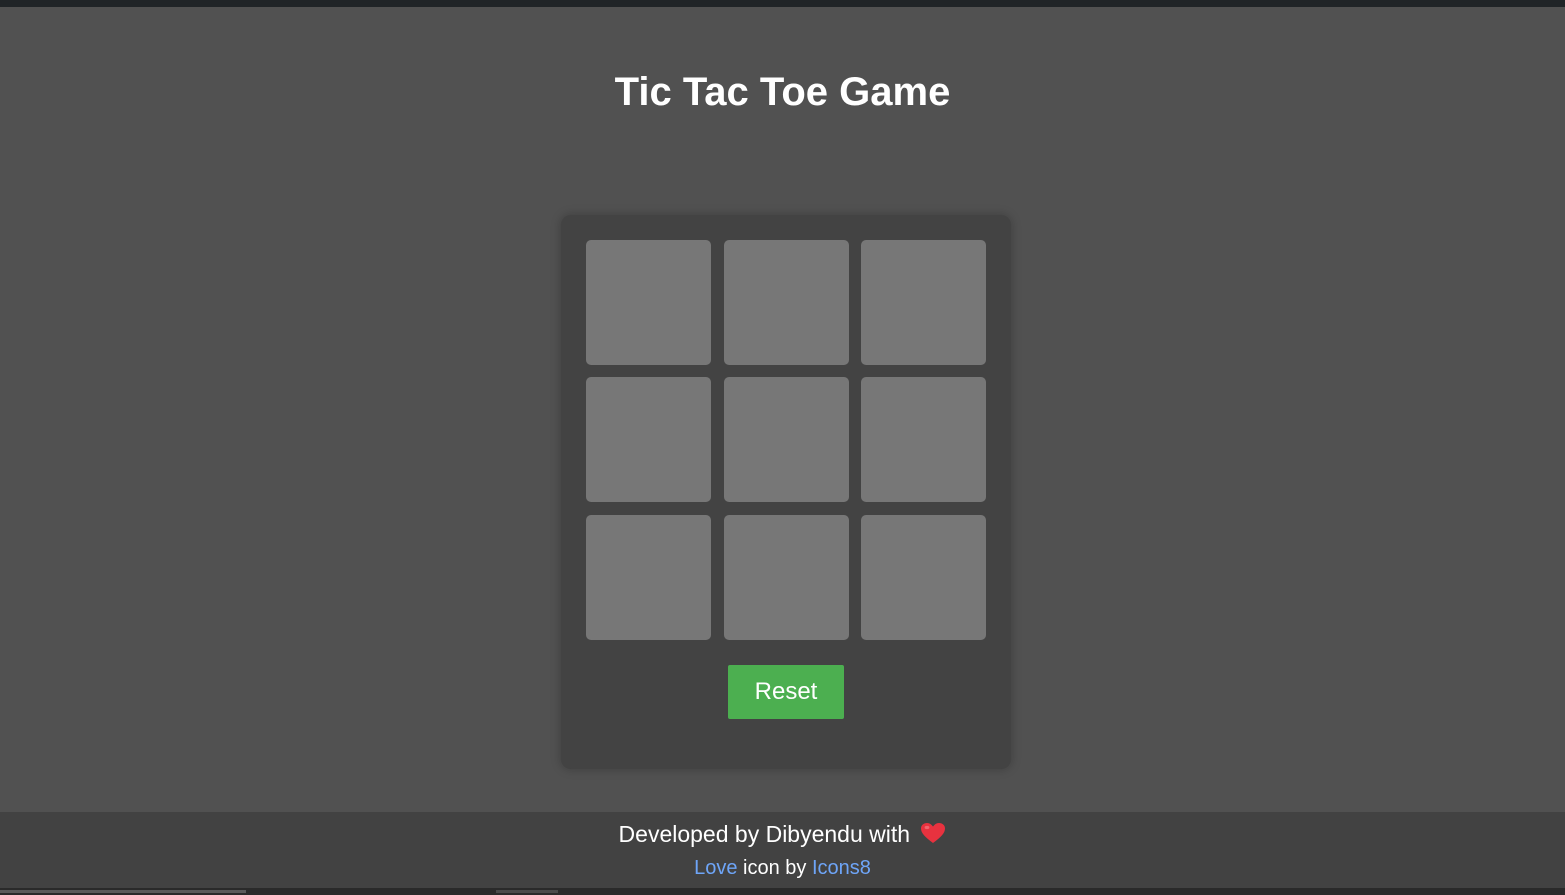  I want to click on icons8-link: Icons8, so click(841, 868).